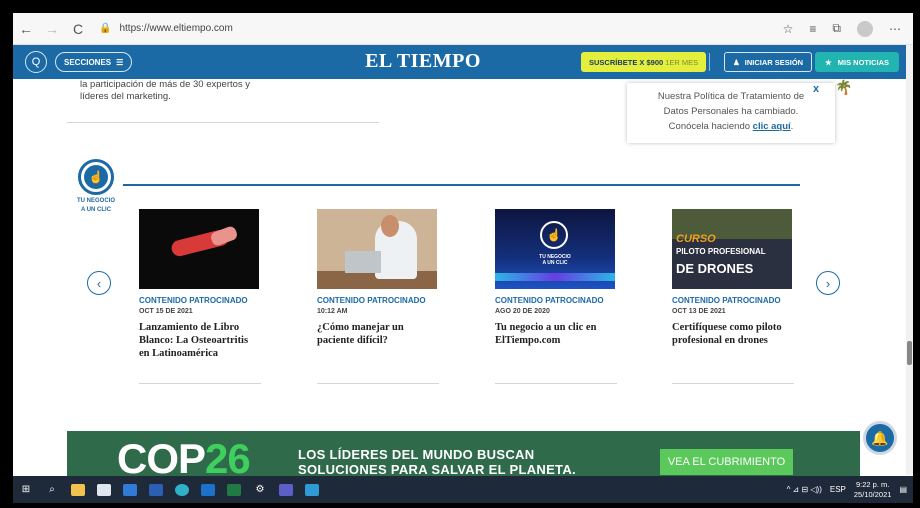  What do you see at coordinates (895, 29) in the screenshot?
I see `more-icon: ⋯` at bounding box center [895, 29].